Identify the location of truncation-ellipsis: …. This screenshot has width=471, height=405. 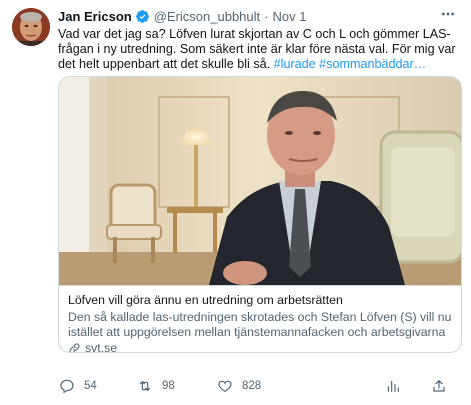
(420, 64).